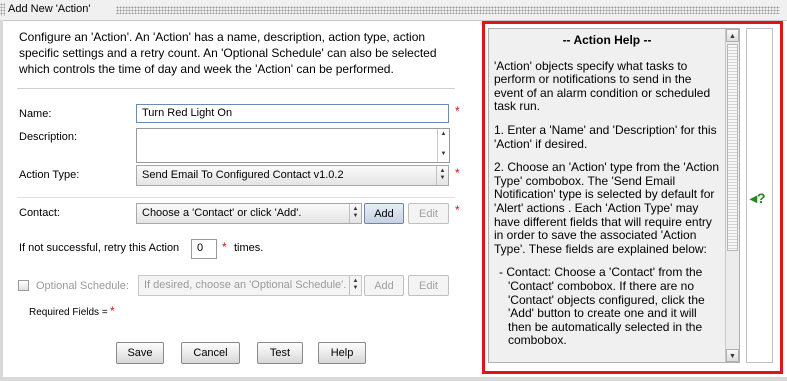 Image resolution: width=787 pixels, height=381 pixels. I want to click on save-button: Save, so click(140, 353).